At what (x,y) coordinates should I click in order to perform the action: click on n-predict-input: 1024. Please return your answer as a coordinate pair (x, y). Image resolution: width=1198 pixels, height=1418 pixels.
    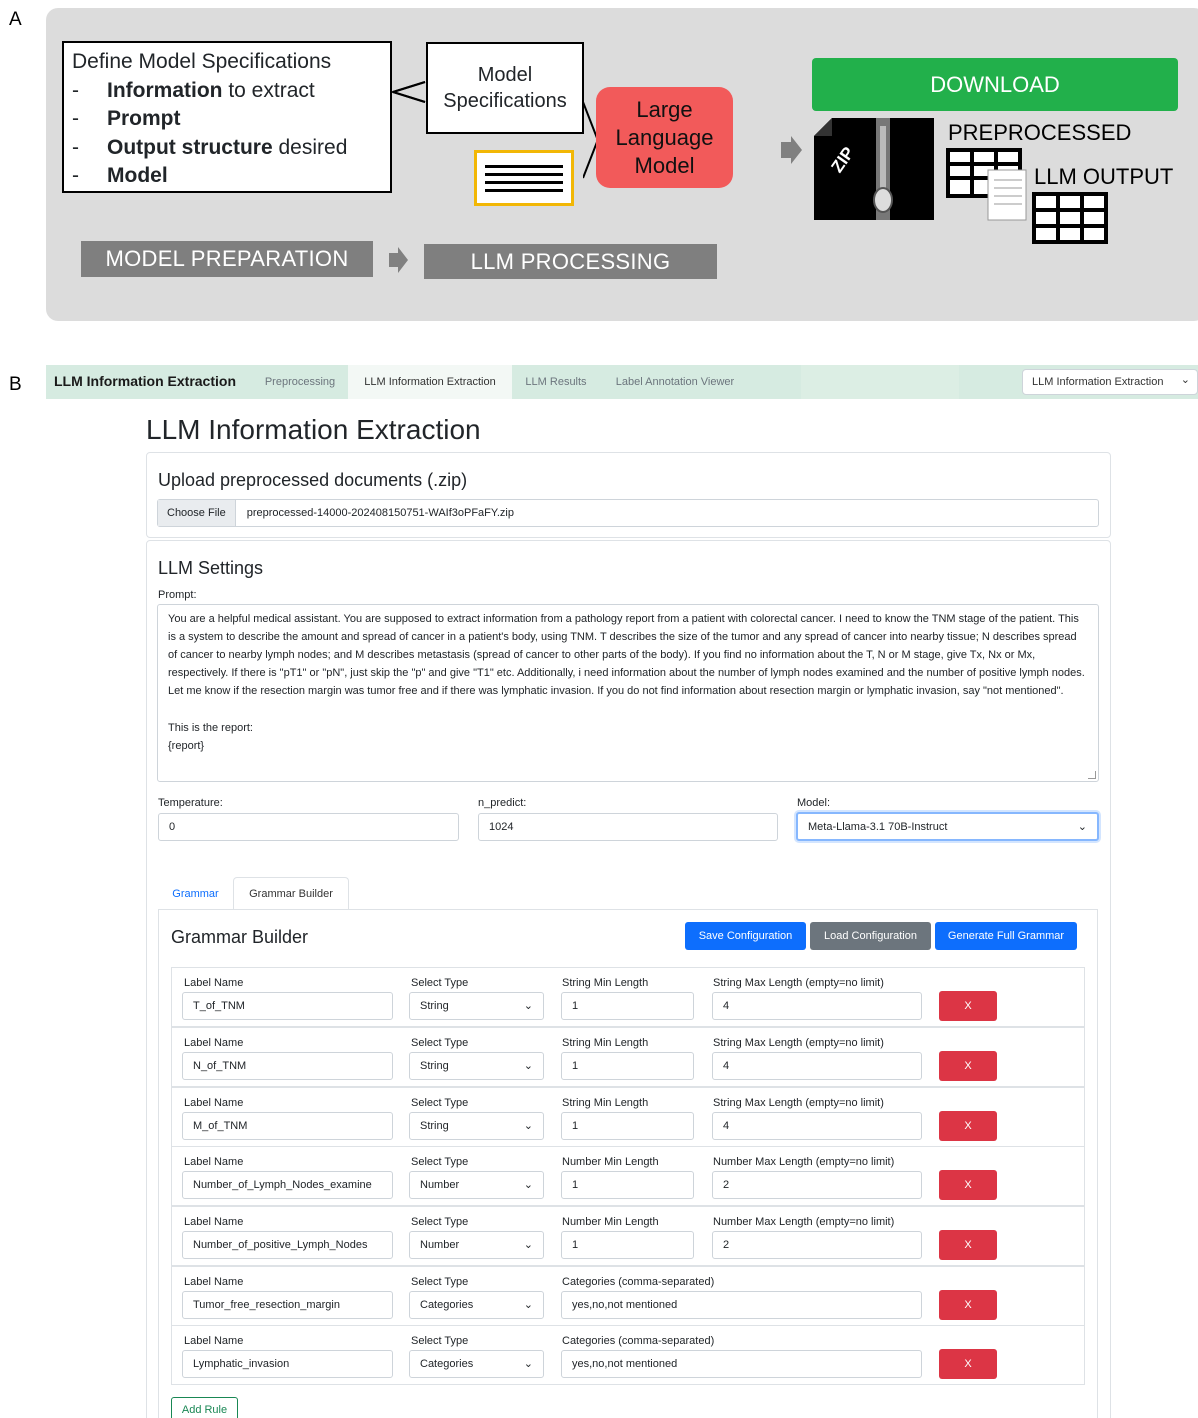
    Looking at the image, I should click on (628, 827).